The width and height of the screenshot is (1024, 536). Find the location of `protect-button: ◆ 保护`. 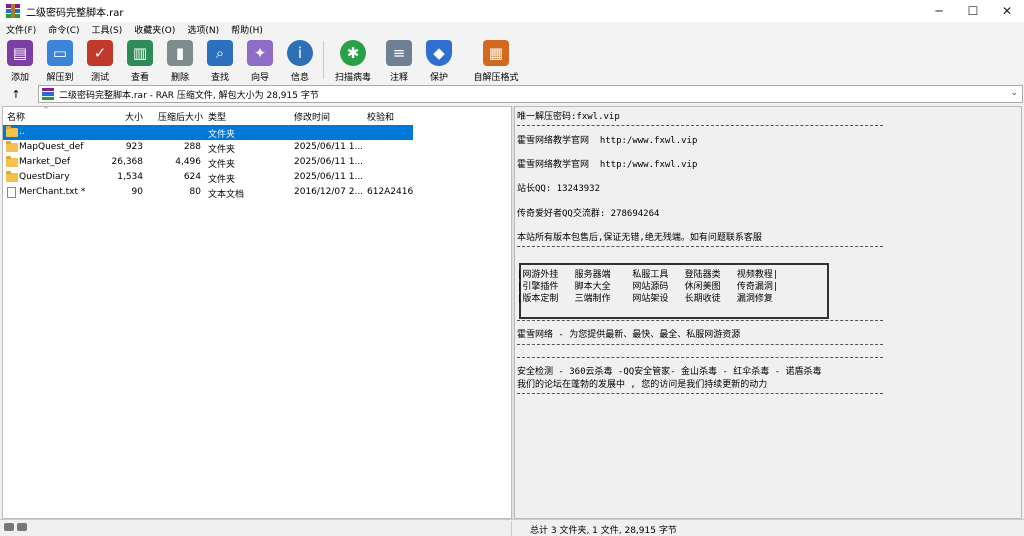

protect-button: ◆ 保护 is located at coordinates (439, 60).